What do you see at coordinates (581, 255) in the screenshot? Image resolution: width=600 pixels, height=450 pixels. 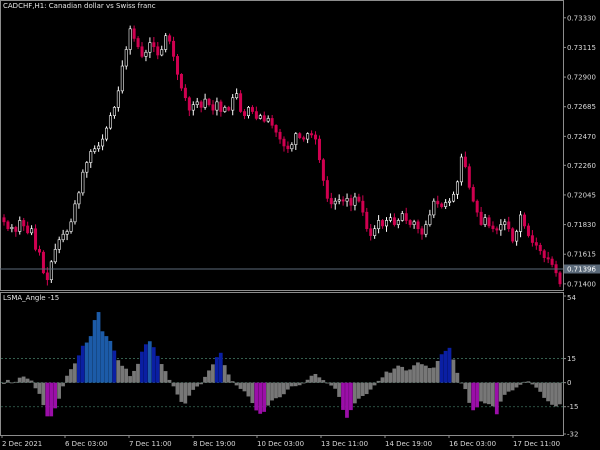 I see `price-tick-label: 0.71615` at bounding box center [581, 255].